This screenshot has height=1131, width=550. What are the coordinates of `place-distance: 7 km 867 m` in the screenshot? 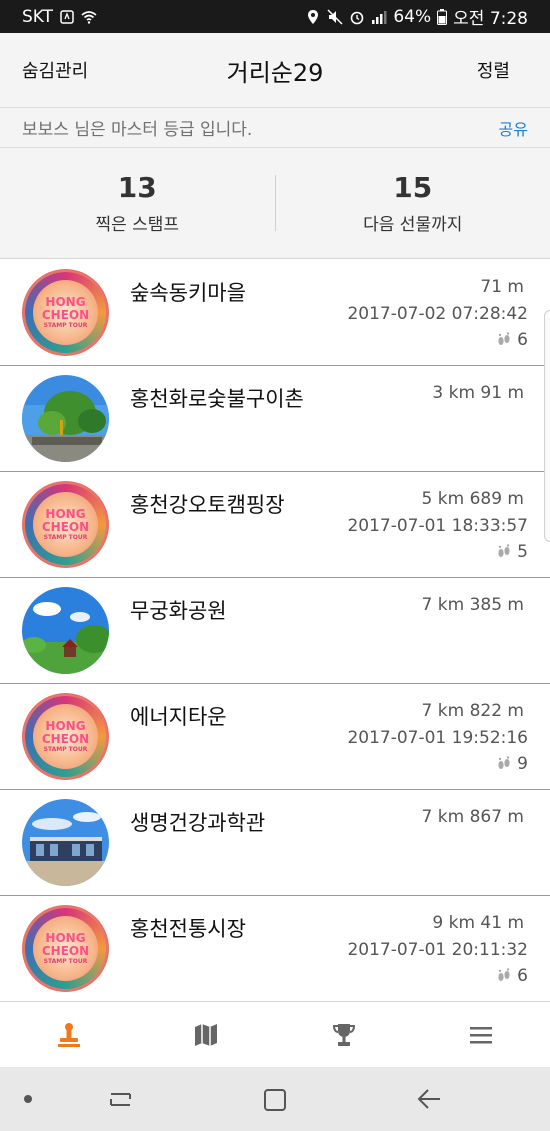 It's located at (472, 817).